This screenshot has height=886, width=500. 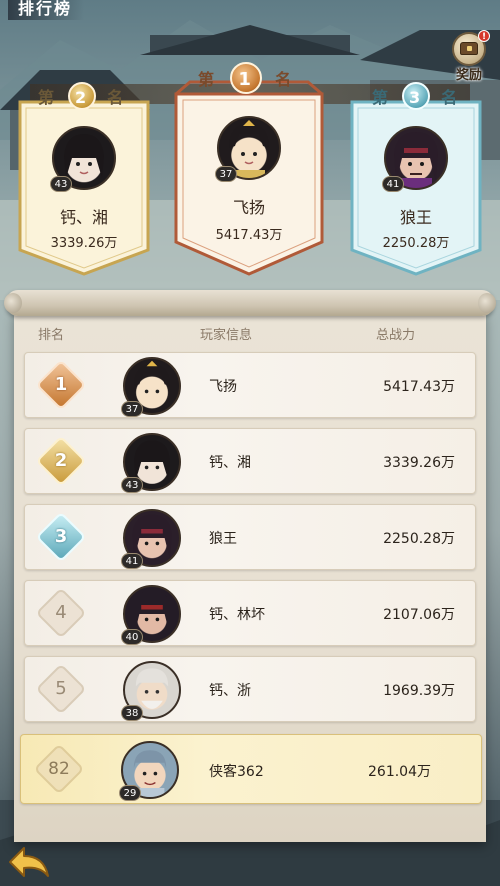 What do you see at coordinates (61, 460) in the screenshot?
I see `row-rank: 2` at bounding box center [61, 460].